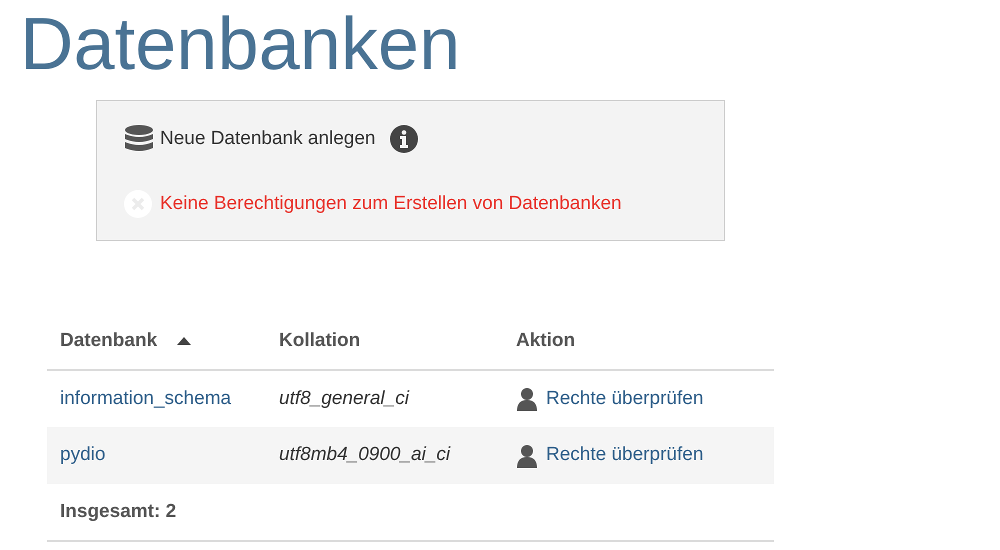 The image size is (1000, 550). Describe the element at coordinates (83, 455) in the screenshot. I see `database-link: pydio` at that location.